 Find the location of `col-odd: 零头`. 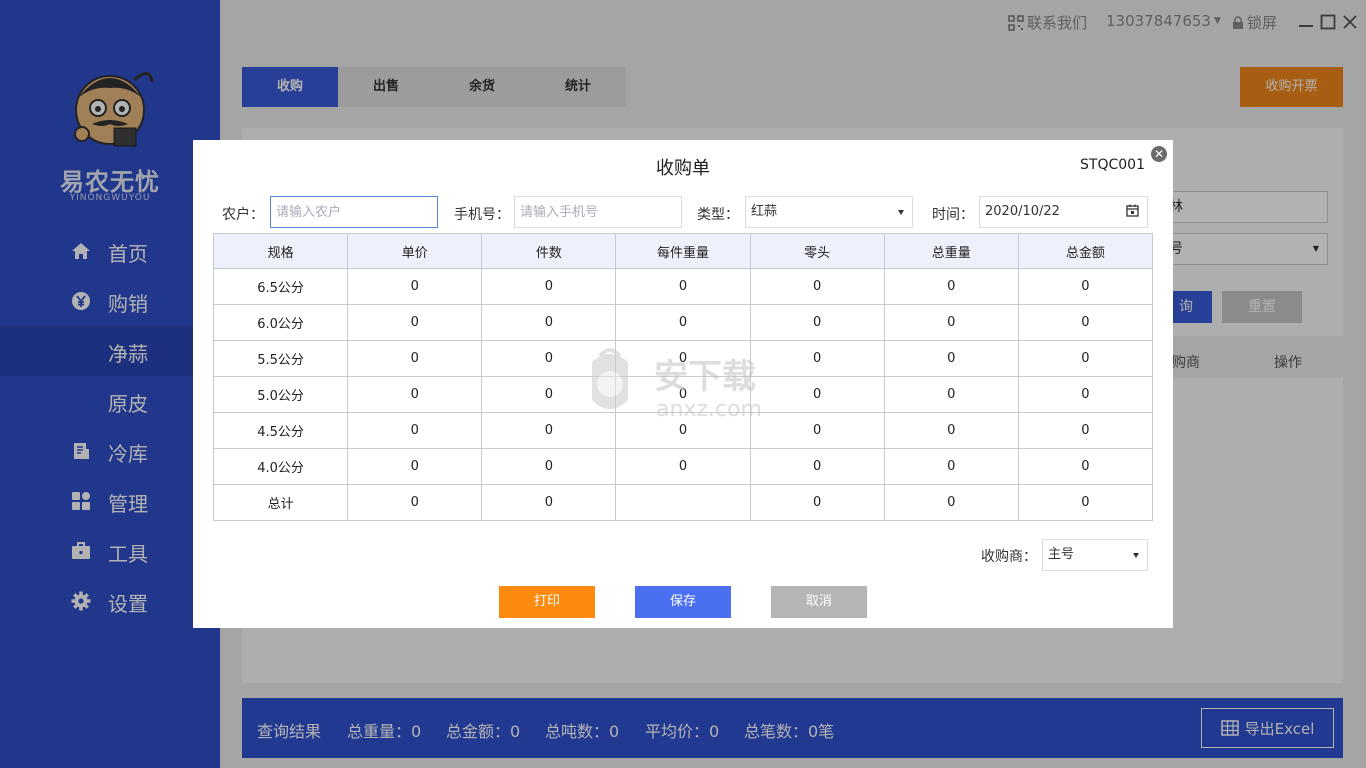

col-odd: 零头 is located at coordinates (817, 251).